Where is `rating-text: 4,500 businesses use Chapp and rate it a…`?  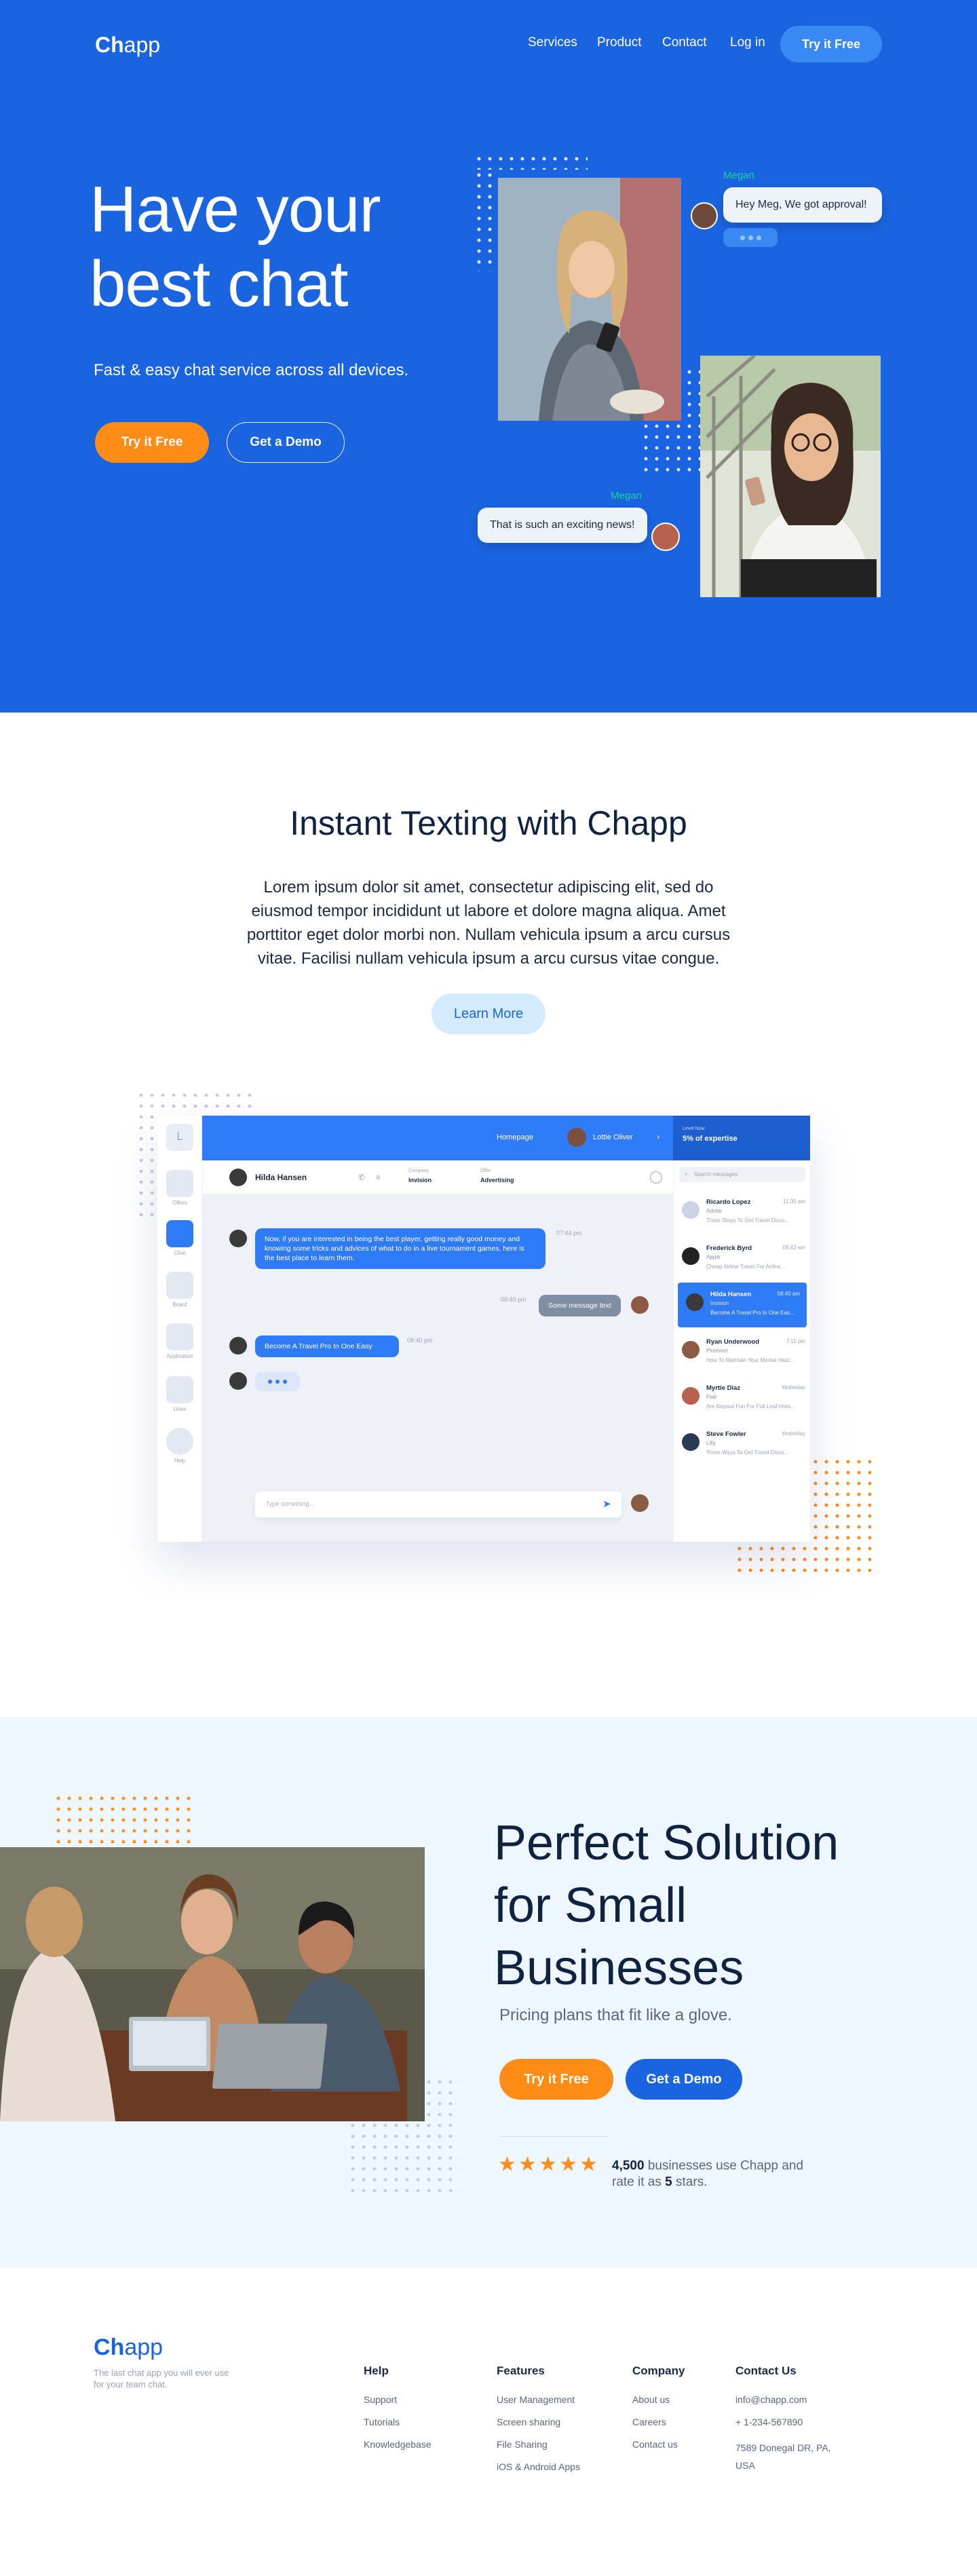 rating-text: 4,500 businesses use Chapp and rate it a… is located at coordinates (707, 2174).